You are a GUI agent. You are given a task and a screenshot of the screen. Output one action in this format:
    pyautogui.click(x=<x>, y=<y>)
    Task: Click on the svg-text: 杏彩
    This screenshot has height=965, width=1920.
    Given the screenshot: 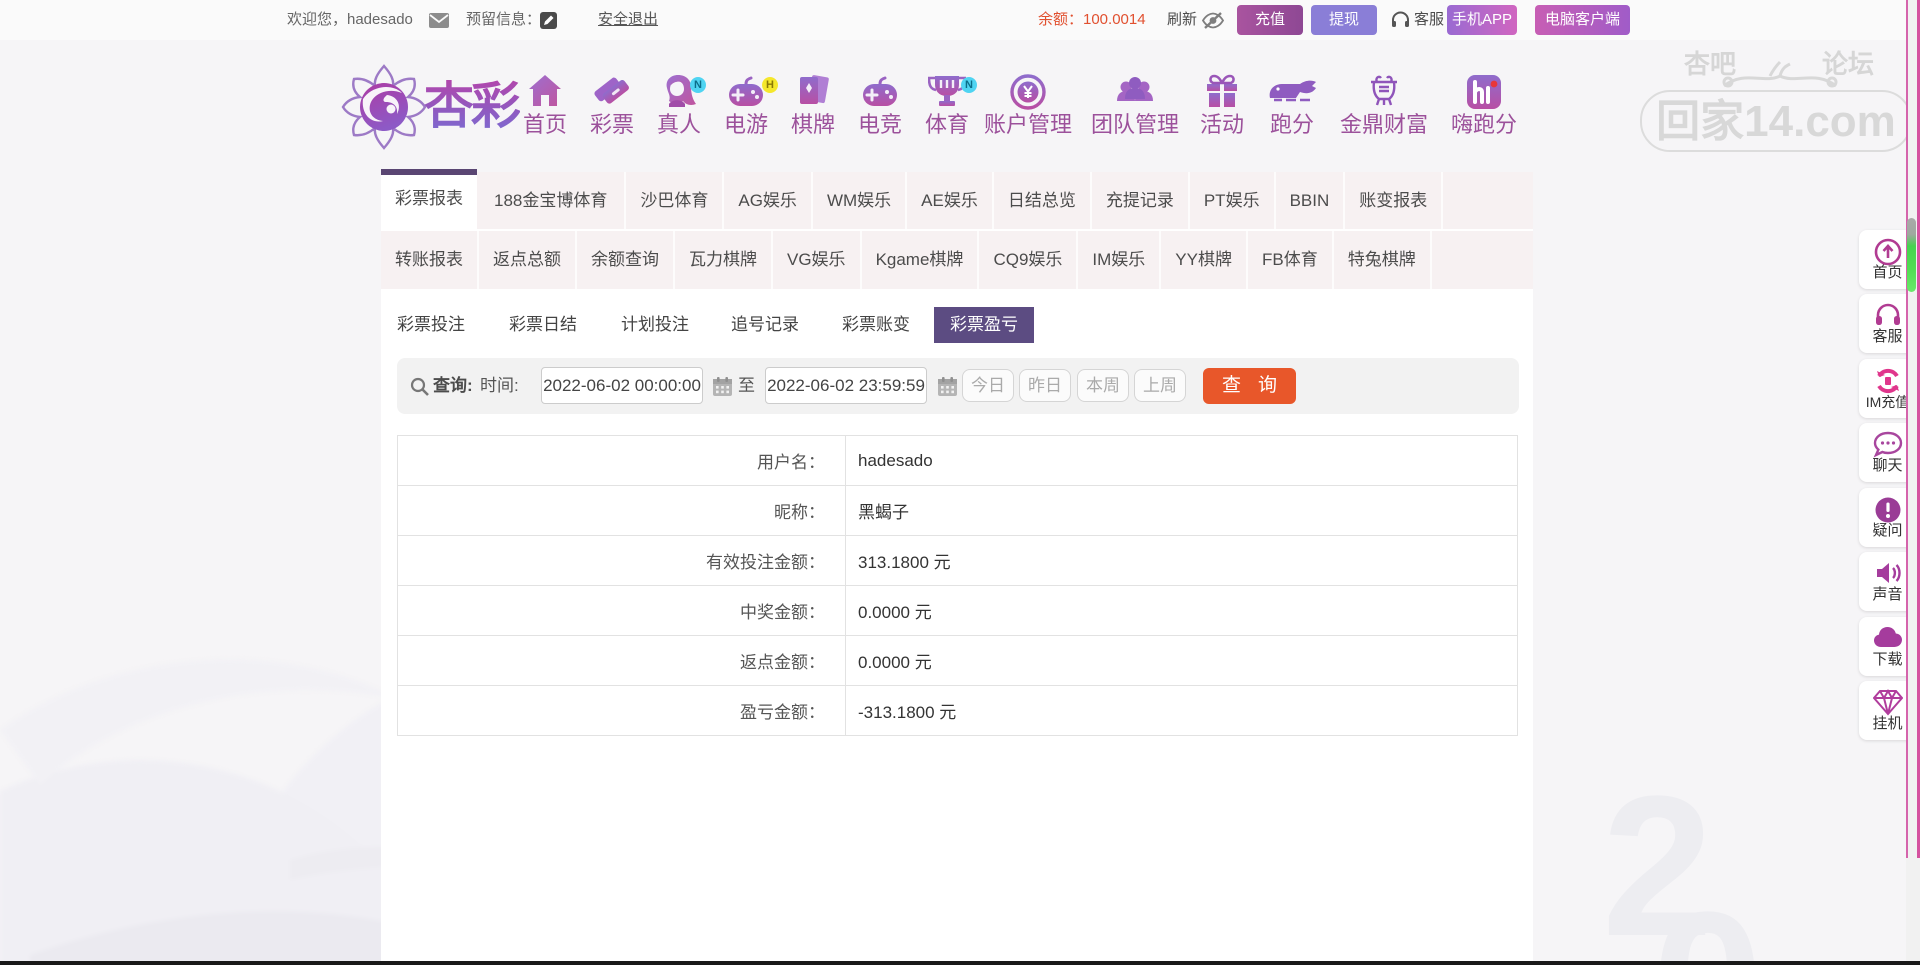 What is the action you would take?
    pyautogui.click(x=472, y=106)
    